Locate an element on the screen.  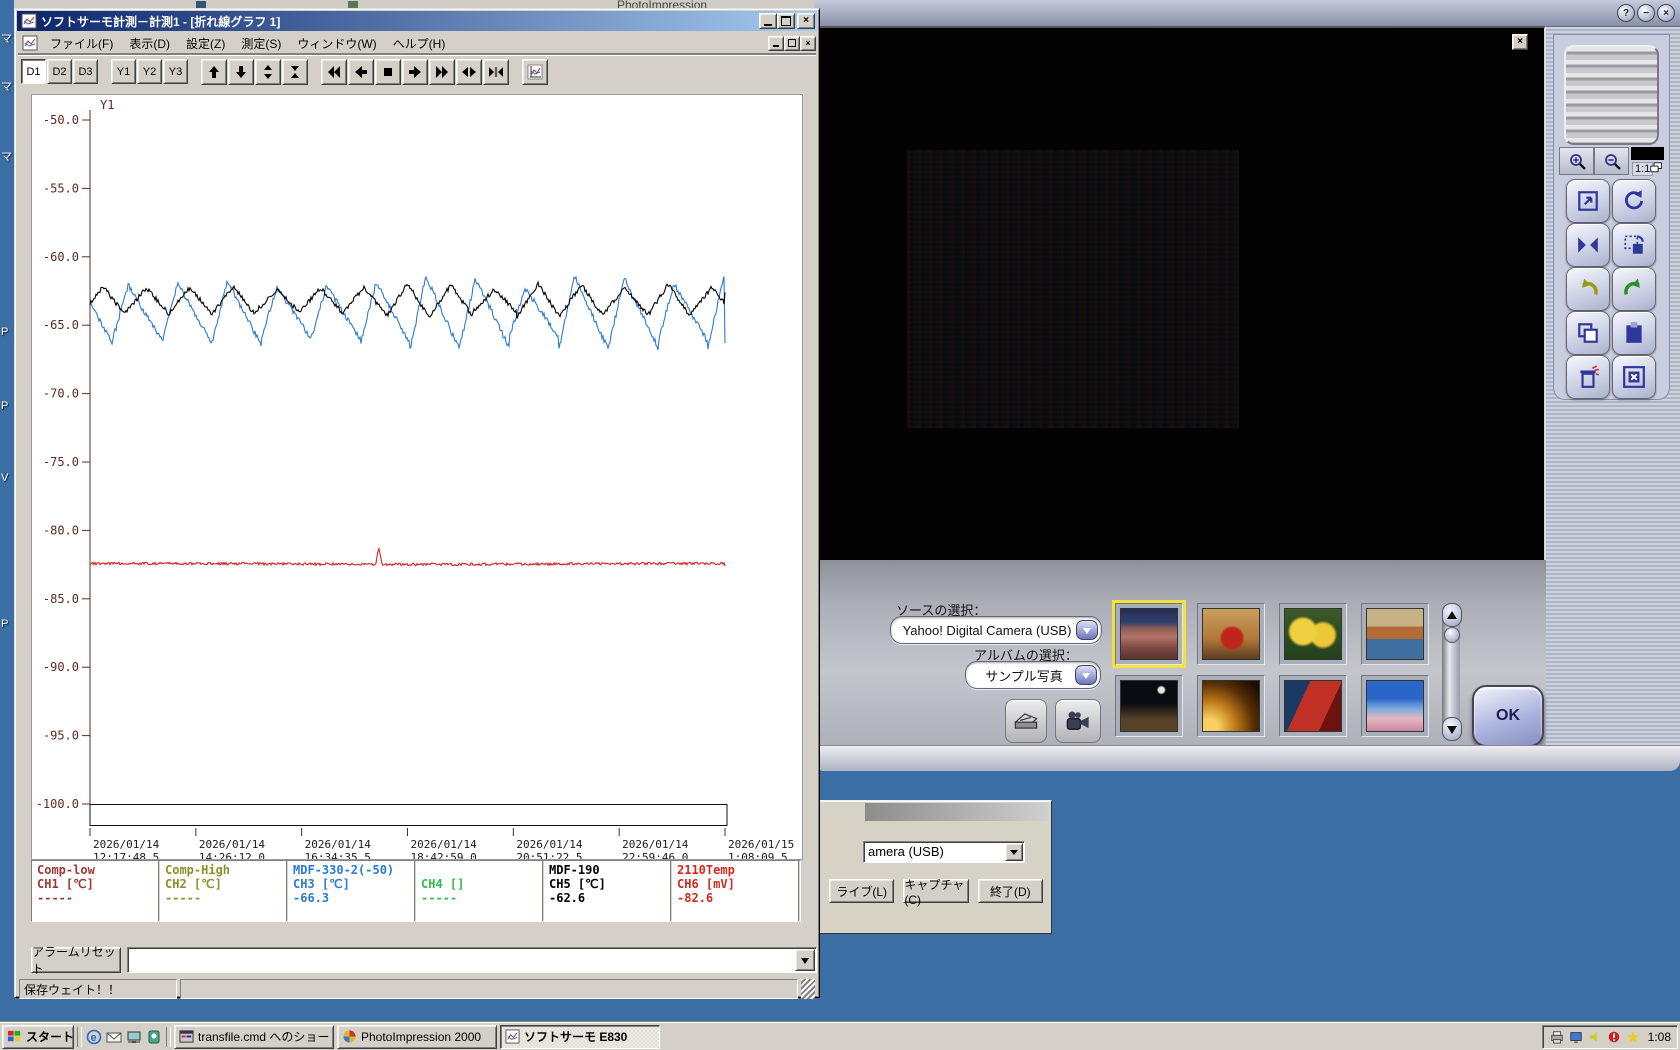
rotate-button is located at coordinates (1634, 201).